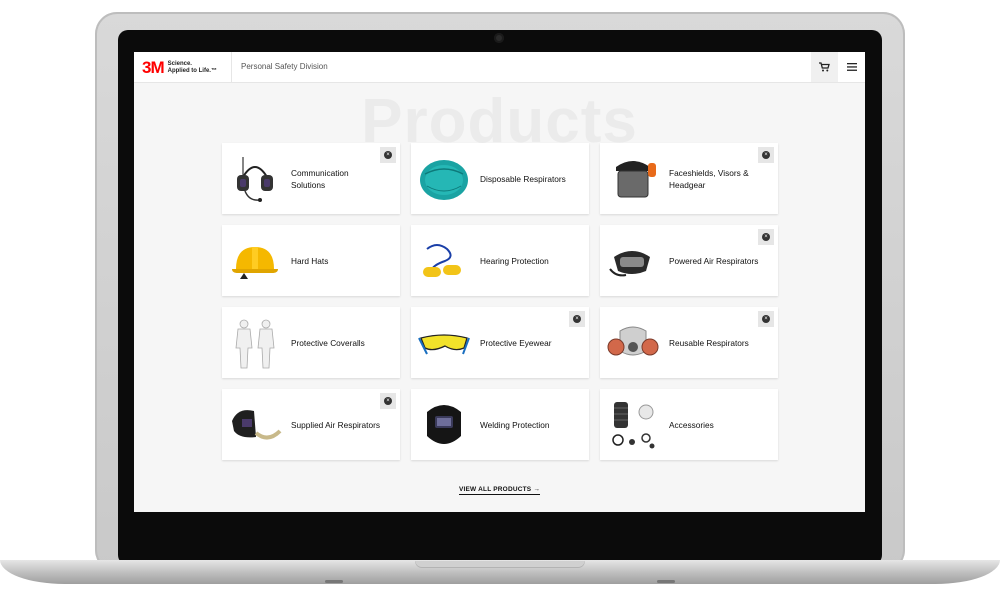 The width and height of the screenshot is (1000, 613). I want to click on view-all-products-link: VIEW ALL PRODUCTS →, so click(499, 490).